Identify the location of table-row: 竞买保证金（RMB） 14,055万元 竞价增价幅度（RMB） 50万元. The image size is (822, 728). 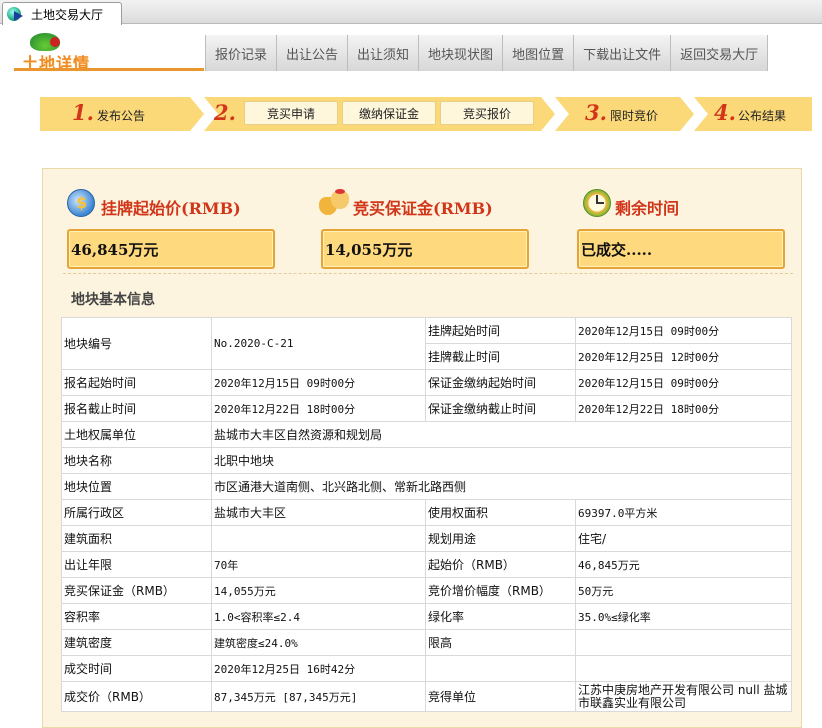
(426, 590).